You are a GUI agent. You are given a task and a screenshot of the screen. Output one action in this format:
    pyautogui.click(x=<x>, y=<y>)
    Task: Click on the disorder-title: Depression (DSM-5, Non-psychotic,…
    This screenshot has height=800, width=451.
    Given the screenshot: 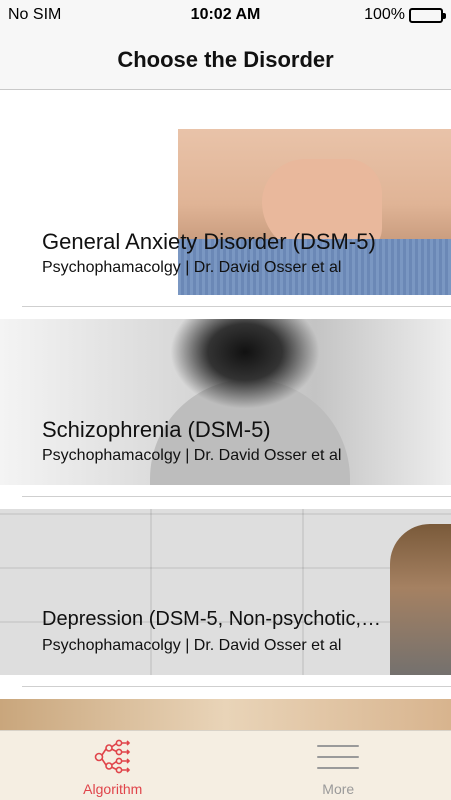 What is the action you would take?
    pyautogui.click(x=211, y=619)
    